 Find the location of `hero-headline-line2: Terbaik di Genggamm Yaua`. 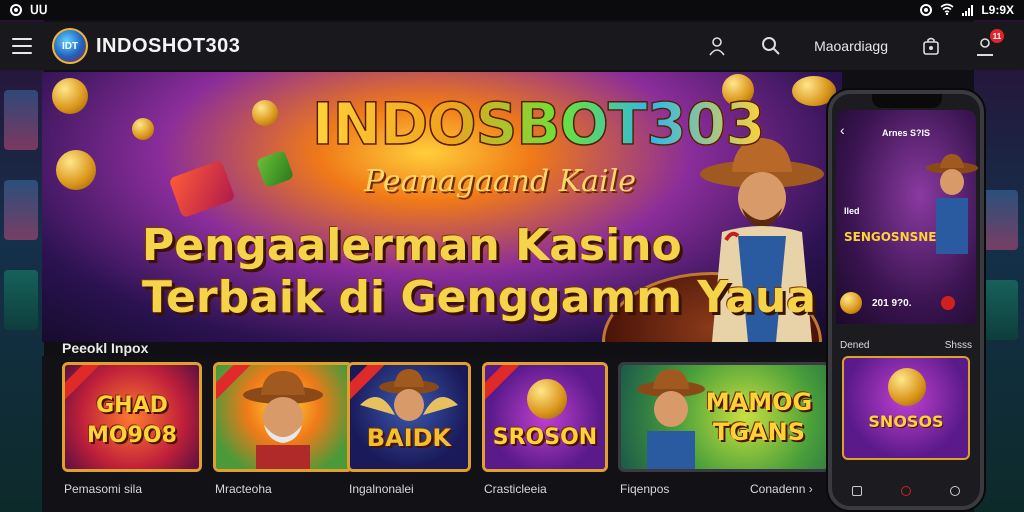

hero-headline-line2: Terbaik di Genggamm Yaua is located at coordinates (479, 297).